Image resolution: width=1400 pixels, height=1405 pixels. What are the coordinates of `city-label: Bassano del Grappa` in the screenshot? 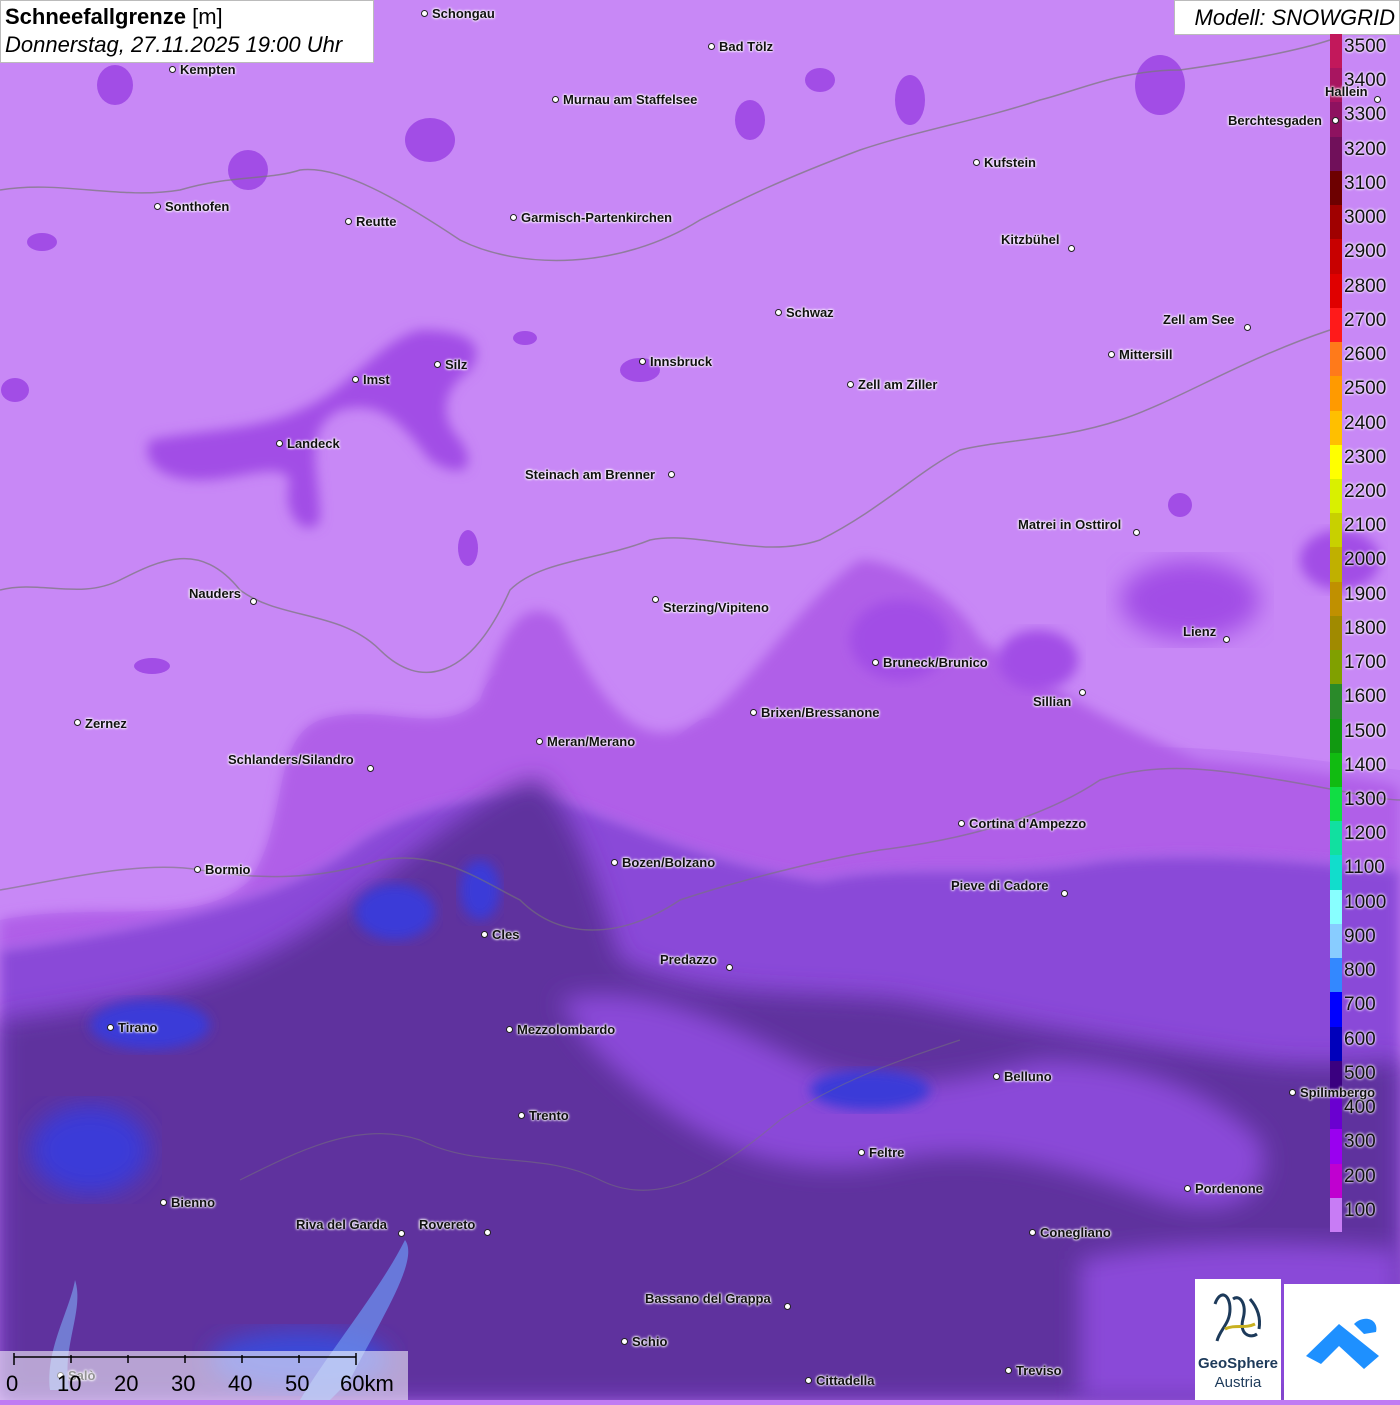 It's located at (708, 1298).